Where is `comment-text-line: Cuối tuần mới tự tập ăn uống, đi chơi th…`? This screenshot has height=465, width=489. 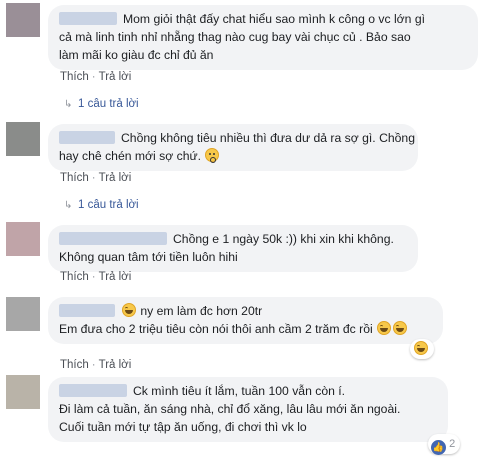
comment-text-line: Cuối tuần mới tự tập ăn uống, đi chơi th… is located at coordinates (183, 427).